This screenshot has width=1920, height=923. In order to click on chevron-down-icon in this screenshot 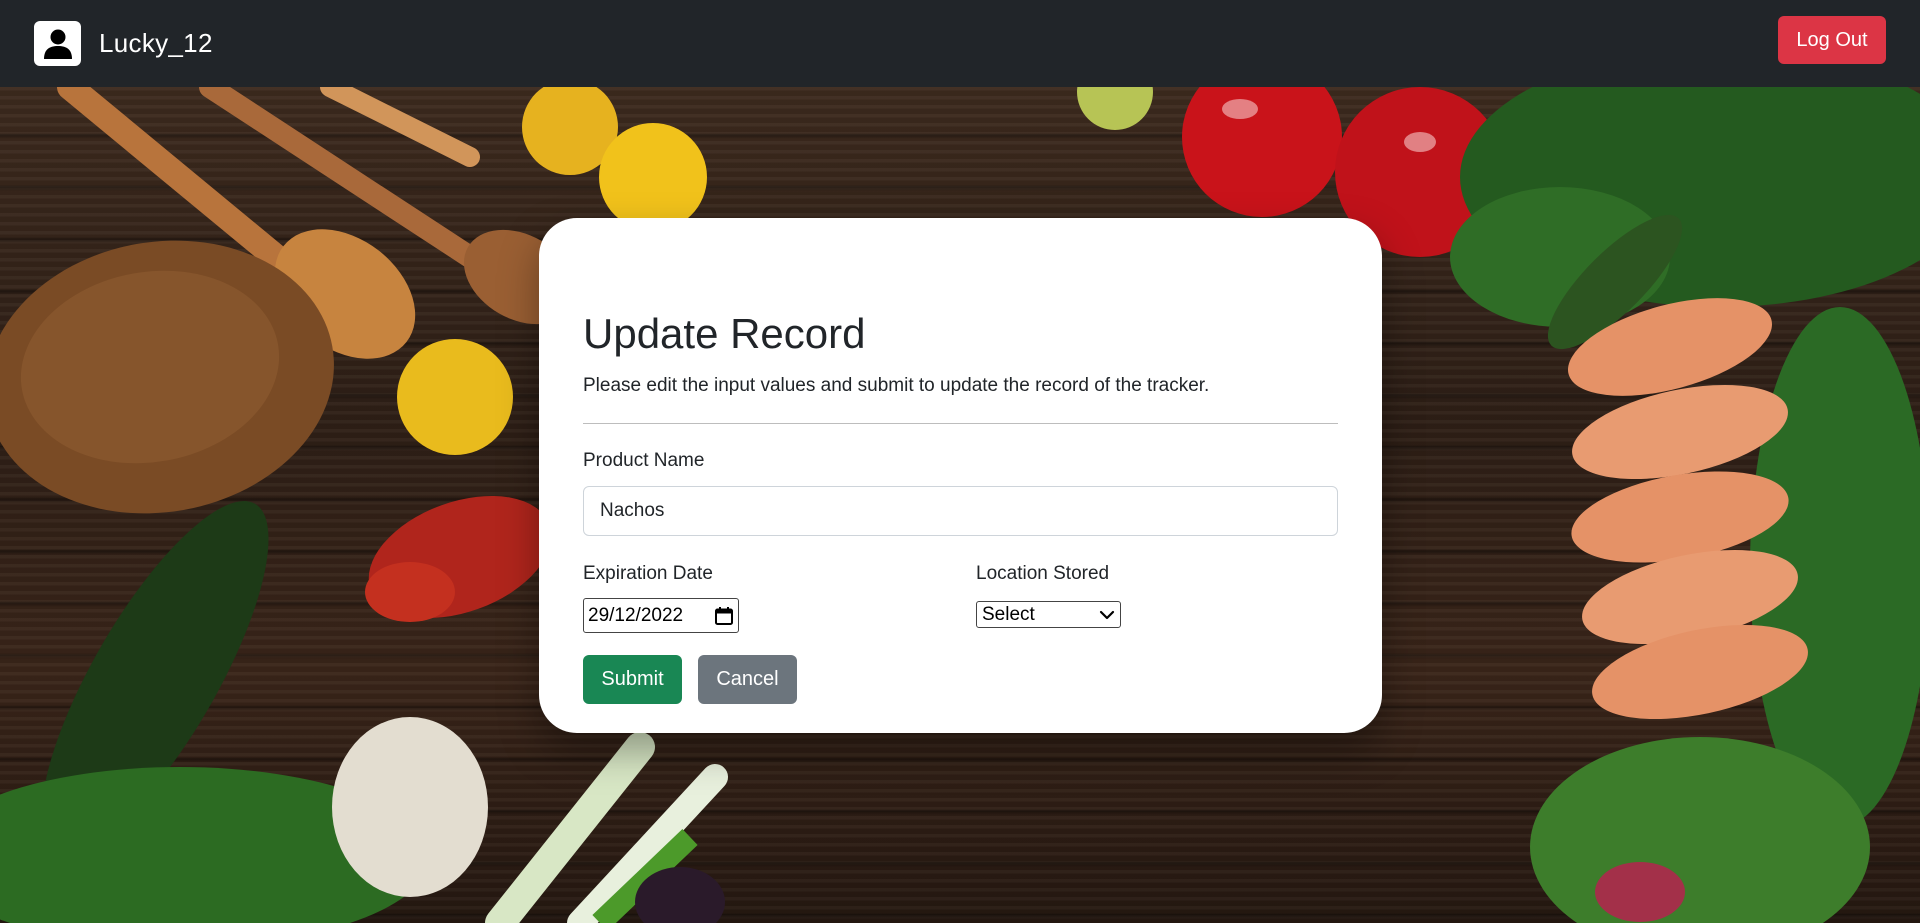, I will do `click(1107, 614)`.